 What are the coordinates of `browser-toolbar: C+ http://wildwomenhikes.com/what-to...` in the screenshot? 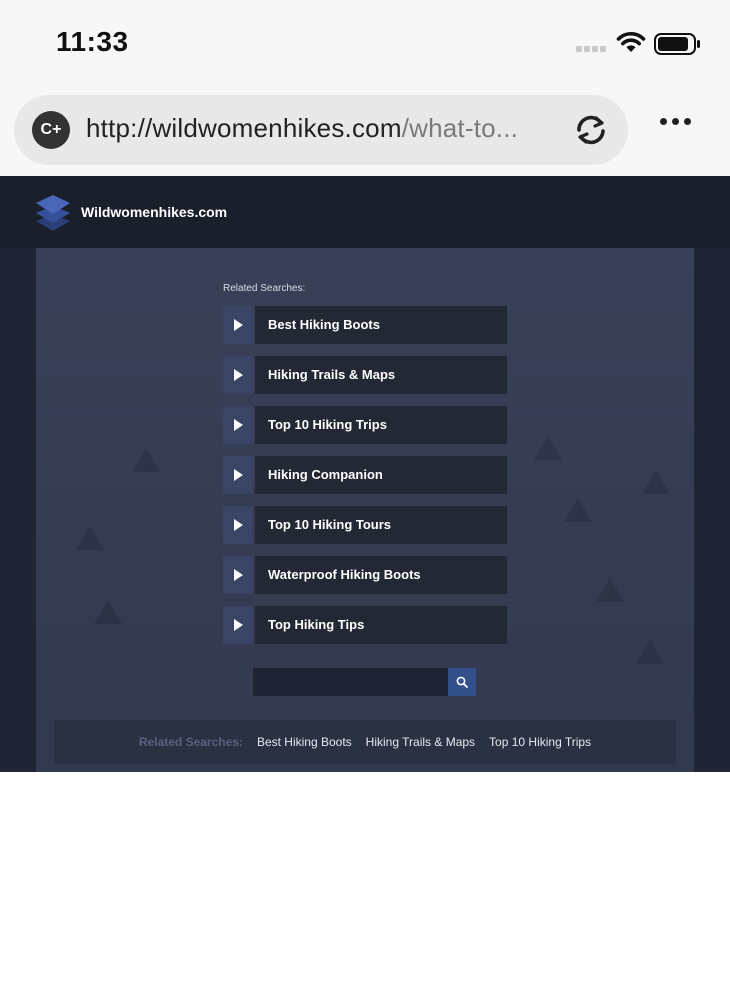 It's located at (365, 132).